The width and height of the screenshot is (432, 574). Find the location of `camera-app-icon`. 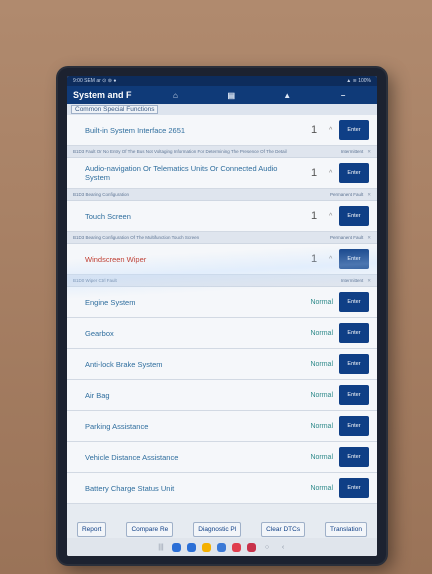

camera-app-icon is located at coordinates (191, 547).